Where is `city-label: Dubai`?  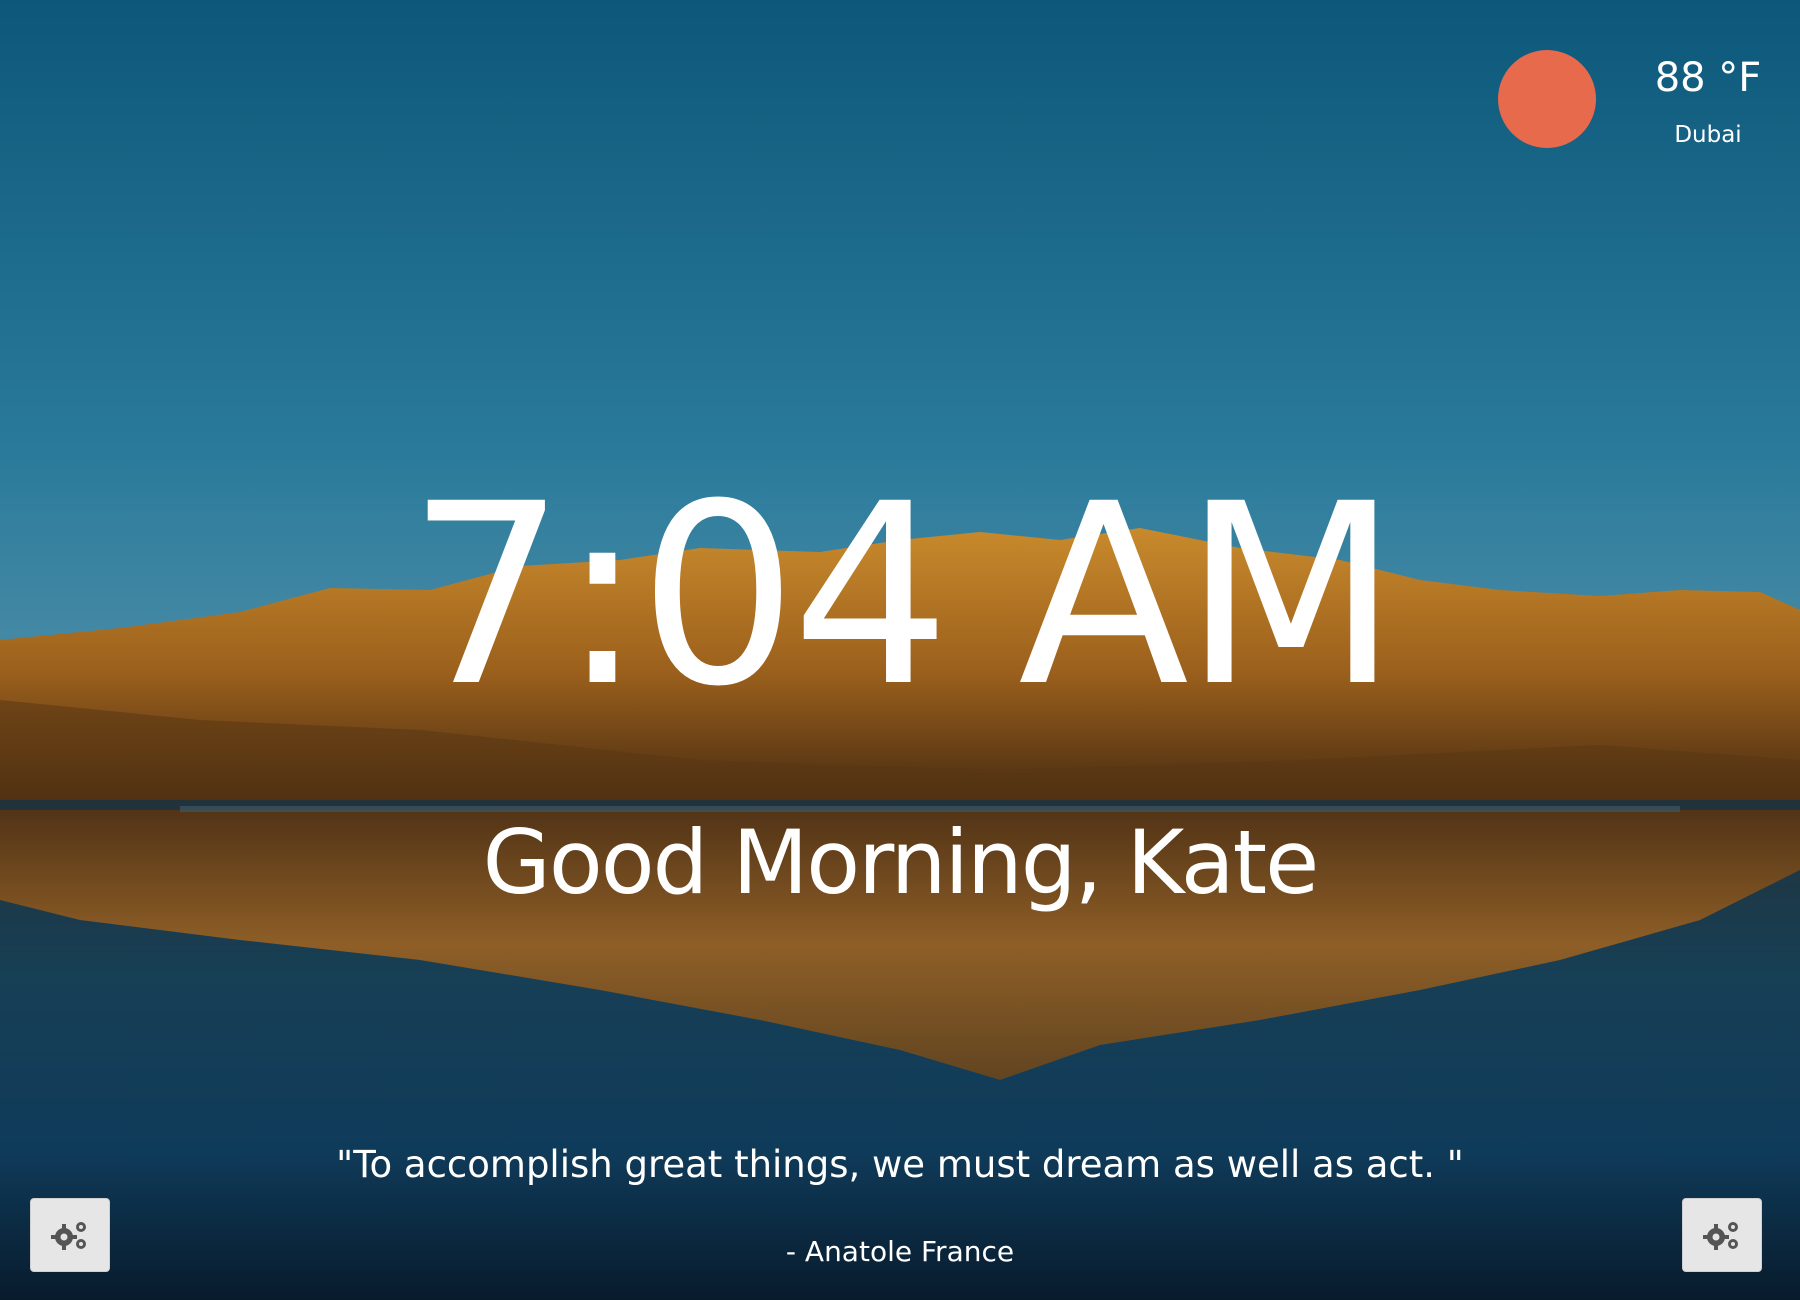
city-label: Dubai is located at coordinates (1708, 135).